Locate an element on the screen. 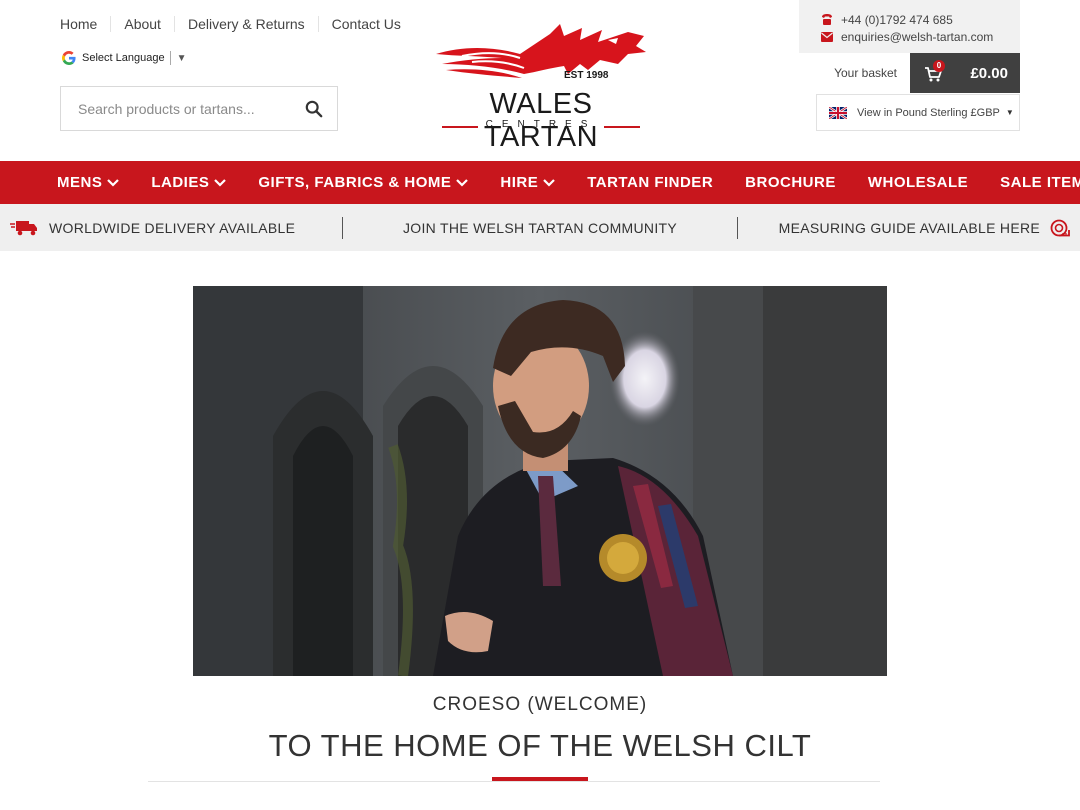 This screenshot has width=1080, height=810. page-title: TO THE HOME OF THE WELSH CILT is located at coordinates (540, 745).